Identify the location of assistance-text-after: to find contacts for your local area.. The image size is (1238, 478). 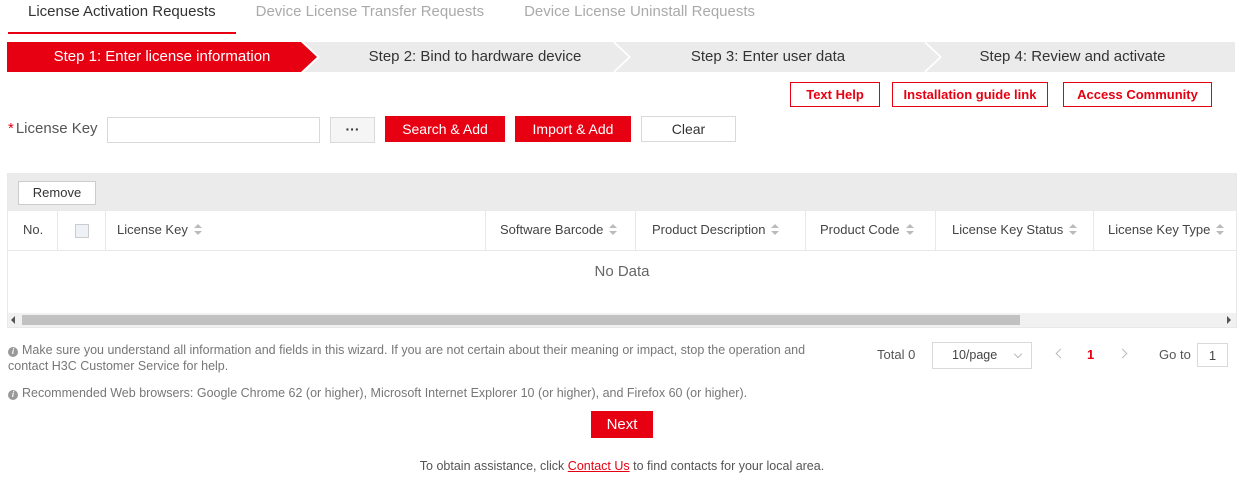
(727, 466).